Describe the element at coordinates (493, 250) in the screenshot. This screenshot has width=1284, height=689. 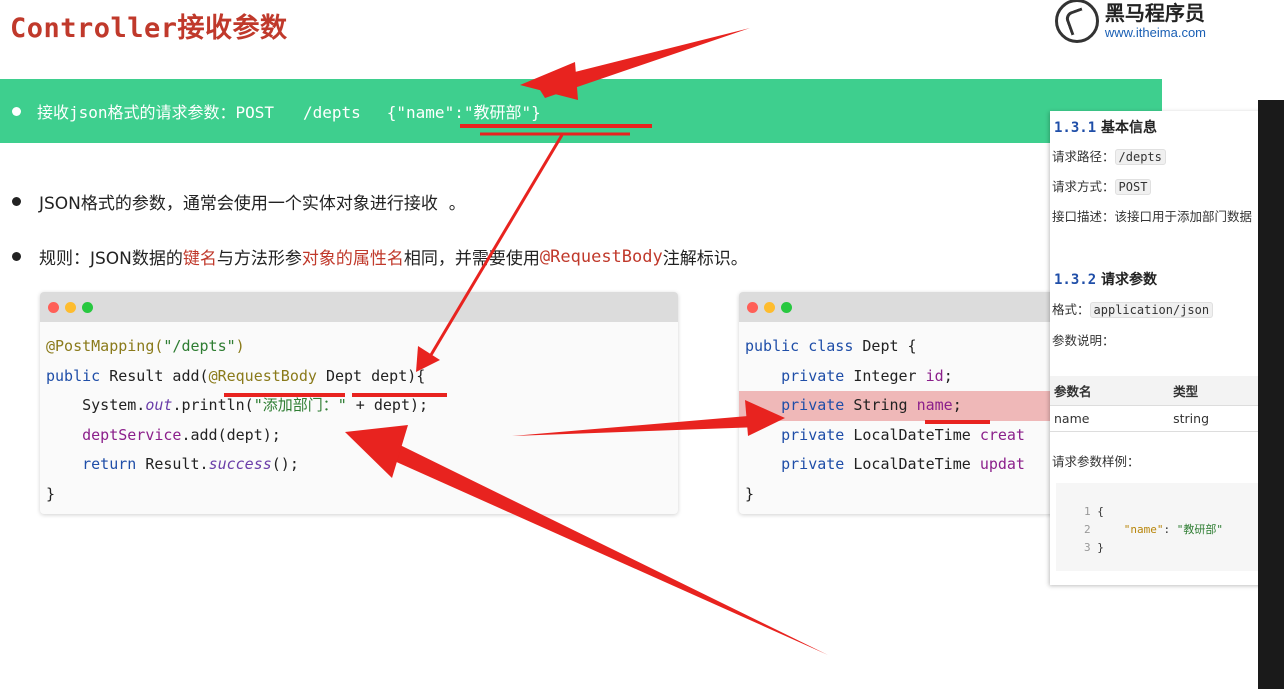
I see `arrow-json-to-dept` at that location.